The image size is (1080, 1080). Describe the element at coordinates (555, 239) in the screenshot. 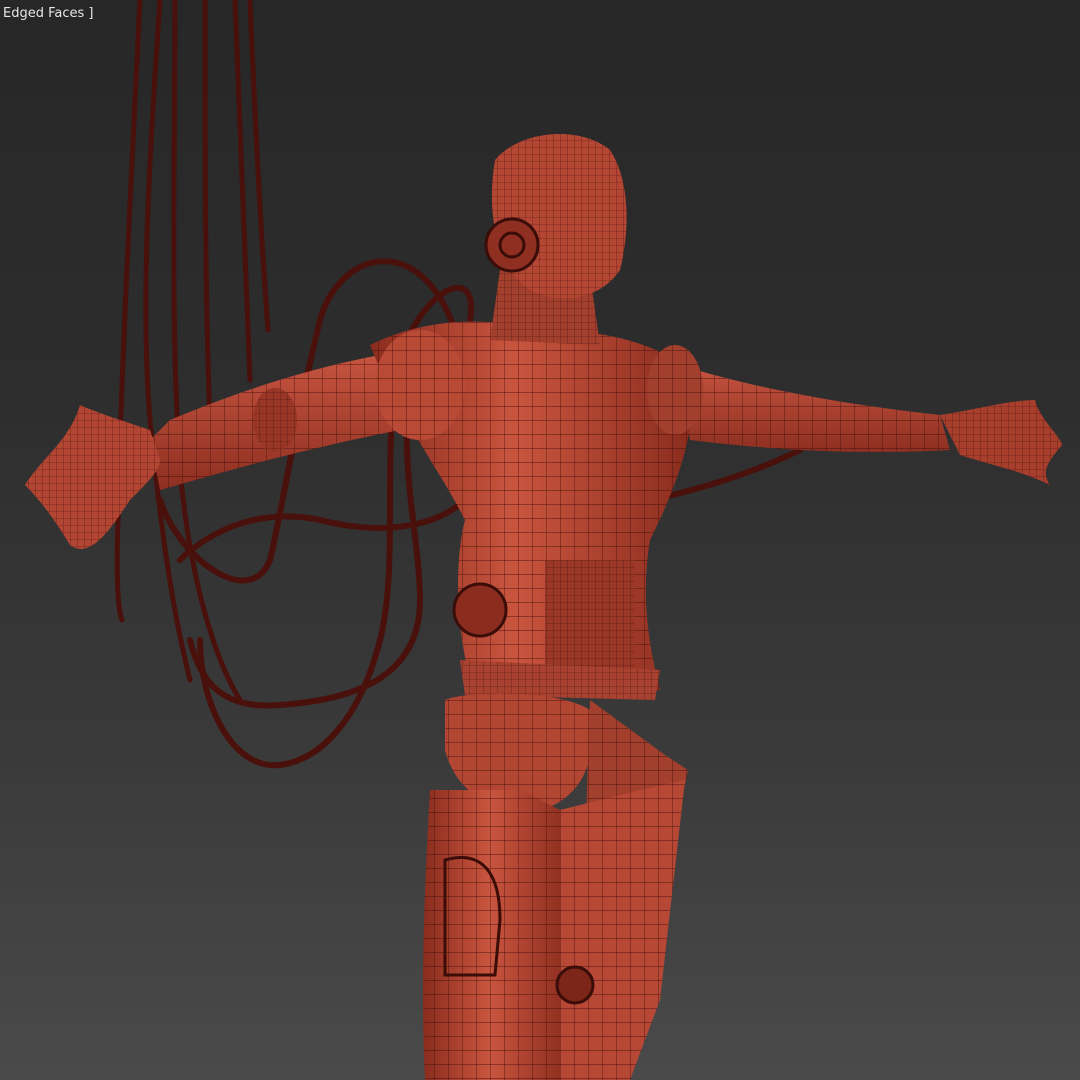

I see `head` at that location.